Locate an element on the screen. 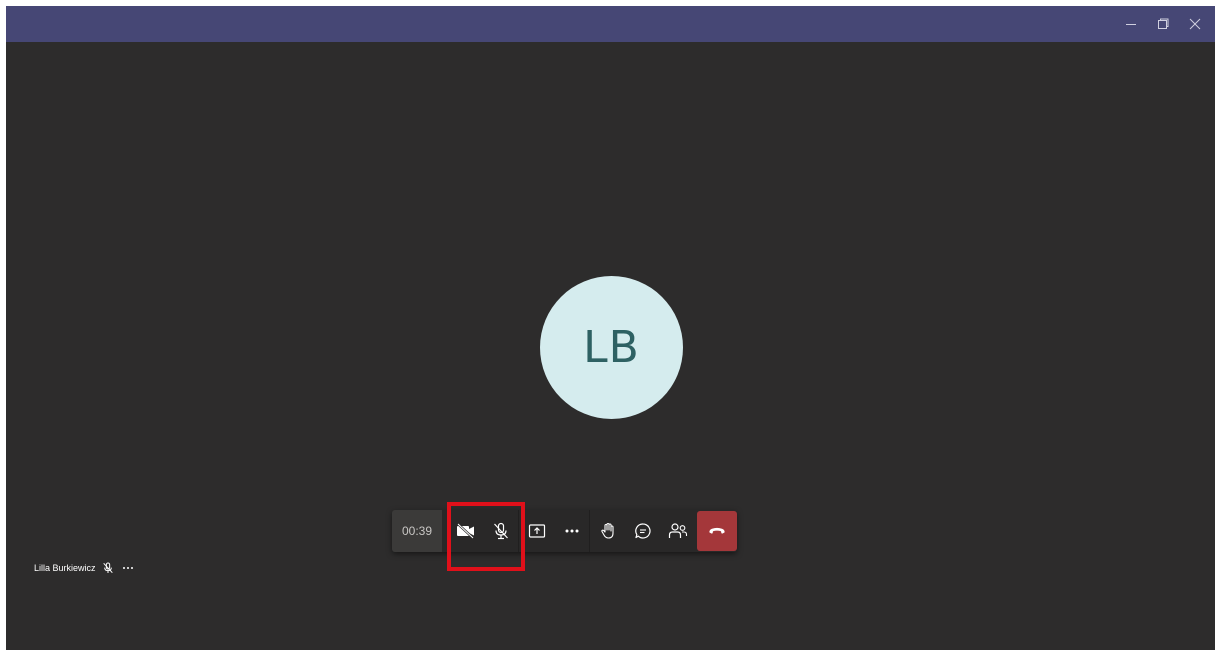 The height and width of the screenshot is (650, 1215). chat-button is located at coordinates (642, 531).